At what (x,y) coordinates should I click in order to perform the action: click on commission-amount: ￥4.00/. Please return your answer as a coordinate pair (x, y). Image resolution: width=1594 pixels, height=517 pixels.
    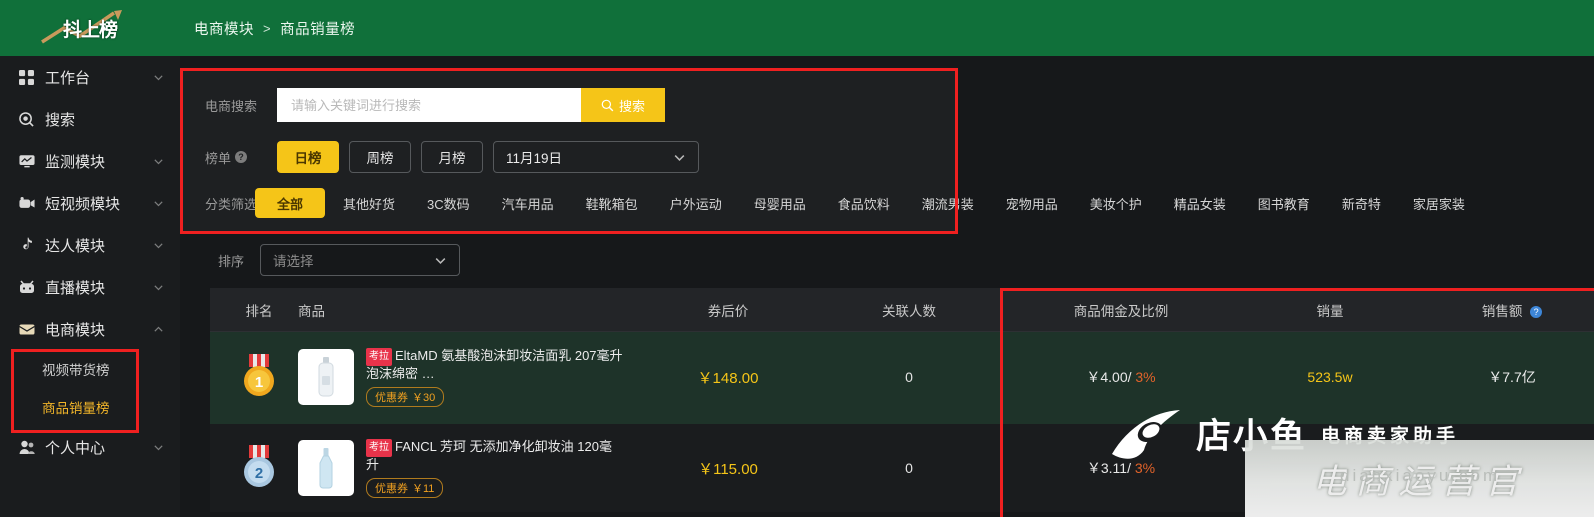
    Looking at the image, I should click on (1109, 377).